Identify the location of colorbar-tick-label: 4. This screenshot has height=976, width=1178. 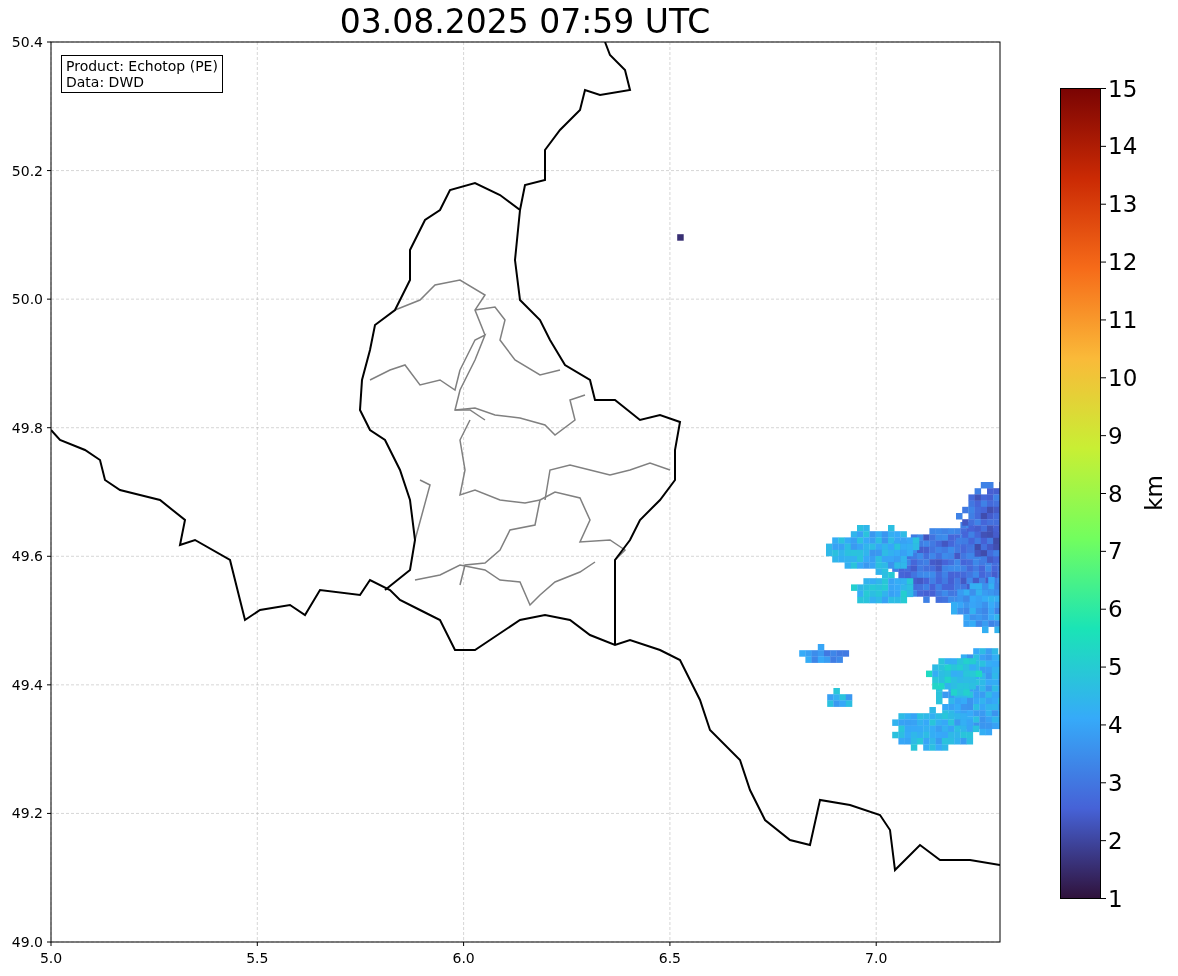
(1115, 724).